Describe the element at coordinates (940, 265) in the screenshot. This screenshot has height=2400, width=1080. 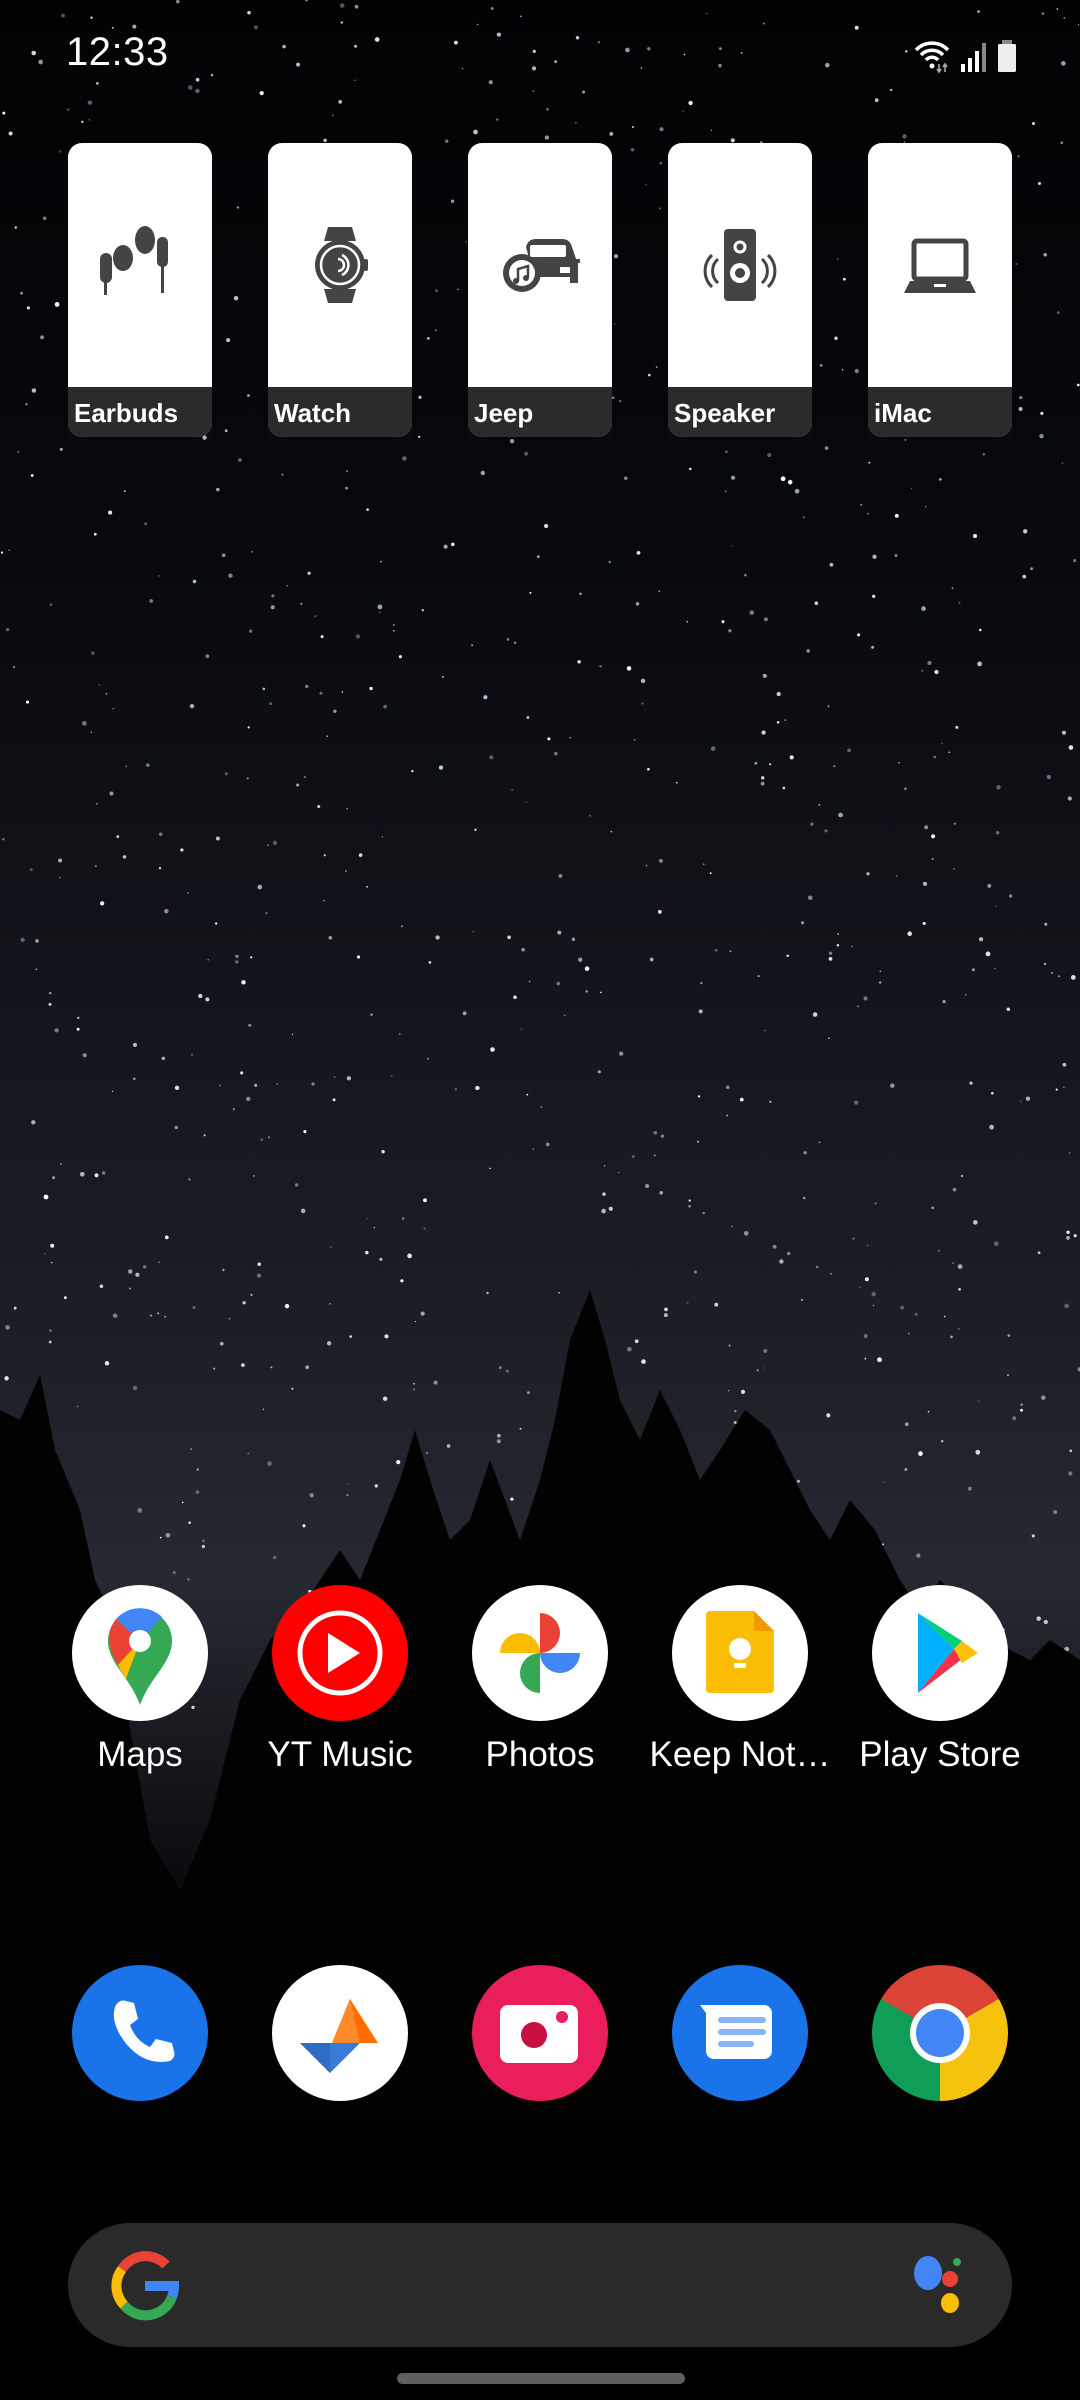
I see `laptop-icon` at that location.